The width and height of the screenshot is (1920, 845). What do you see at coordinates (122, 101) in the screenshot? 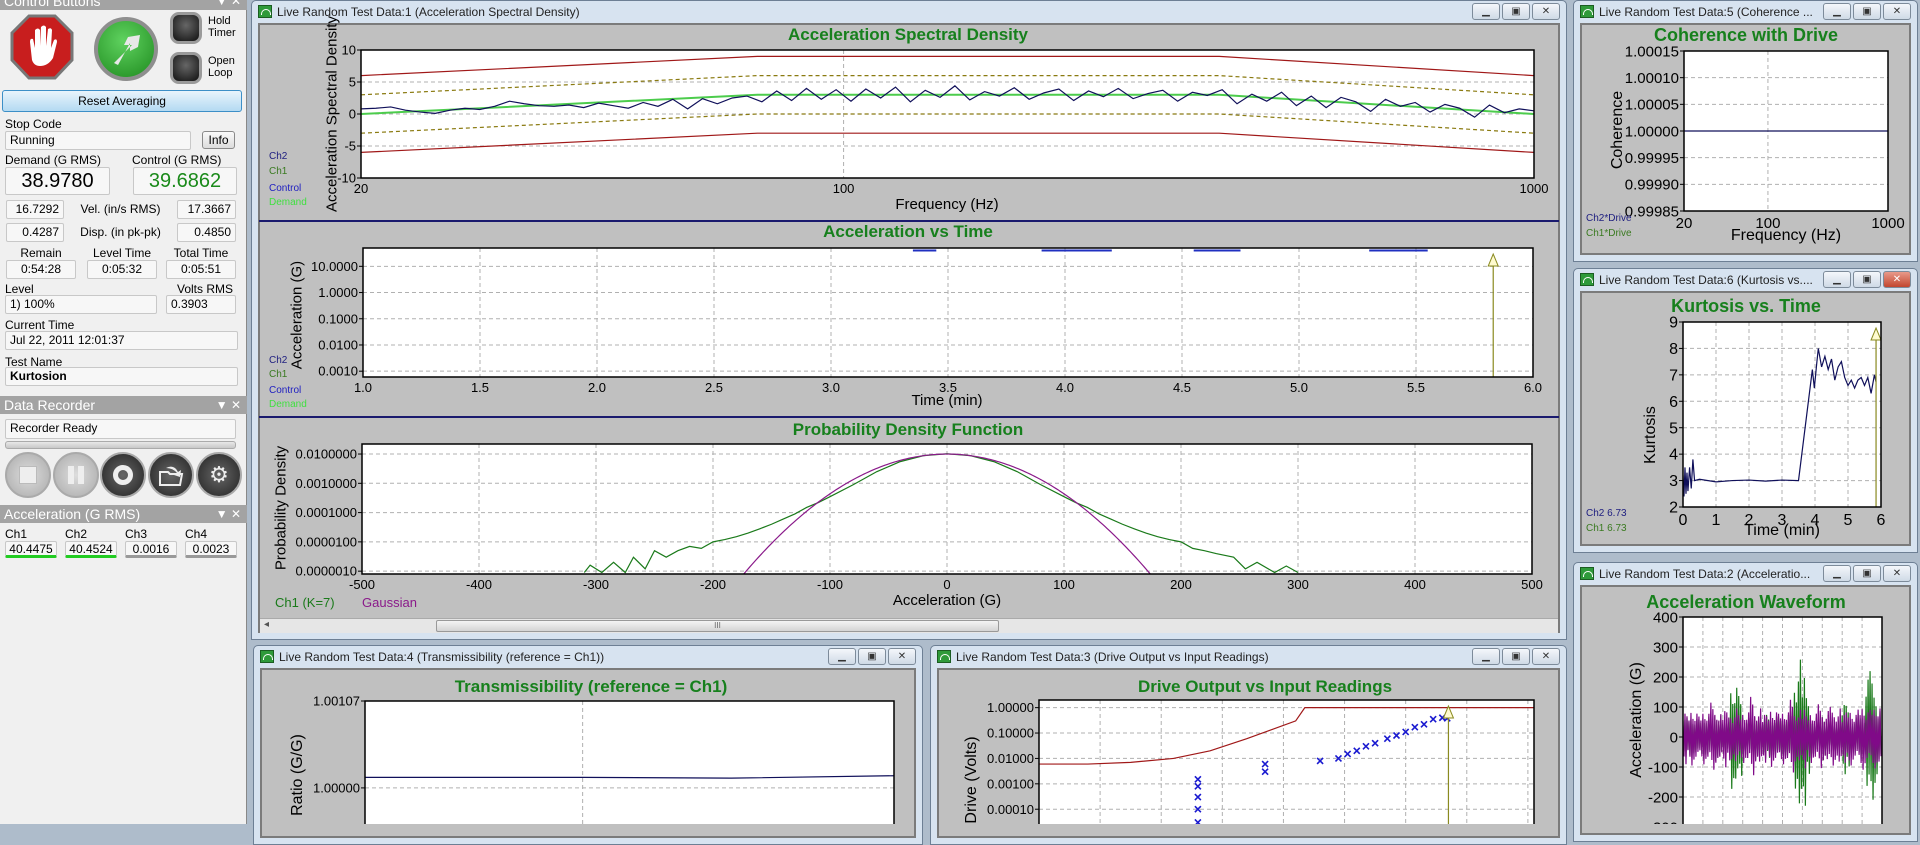
I see `reset-averaging-button: Reset Averaging` at bounding box center [122, 101].